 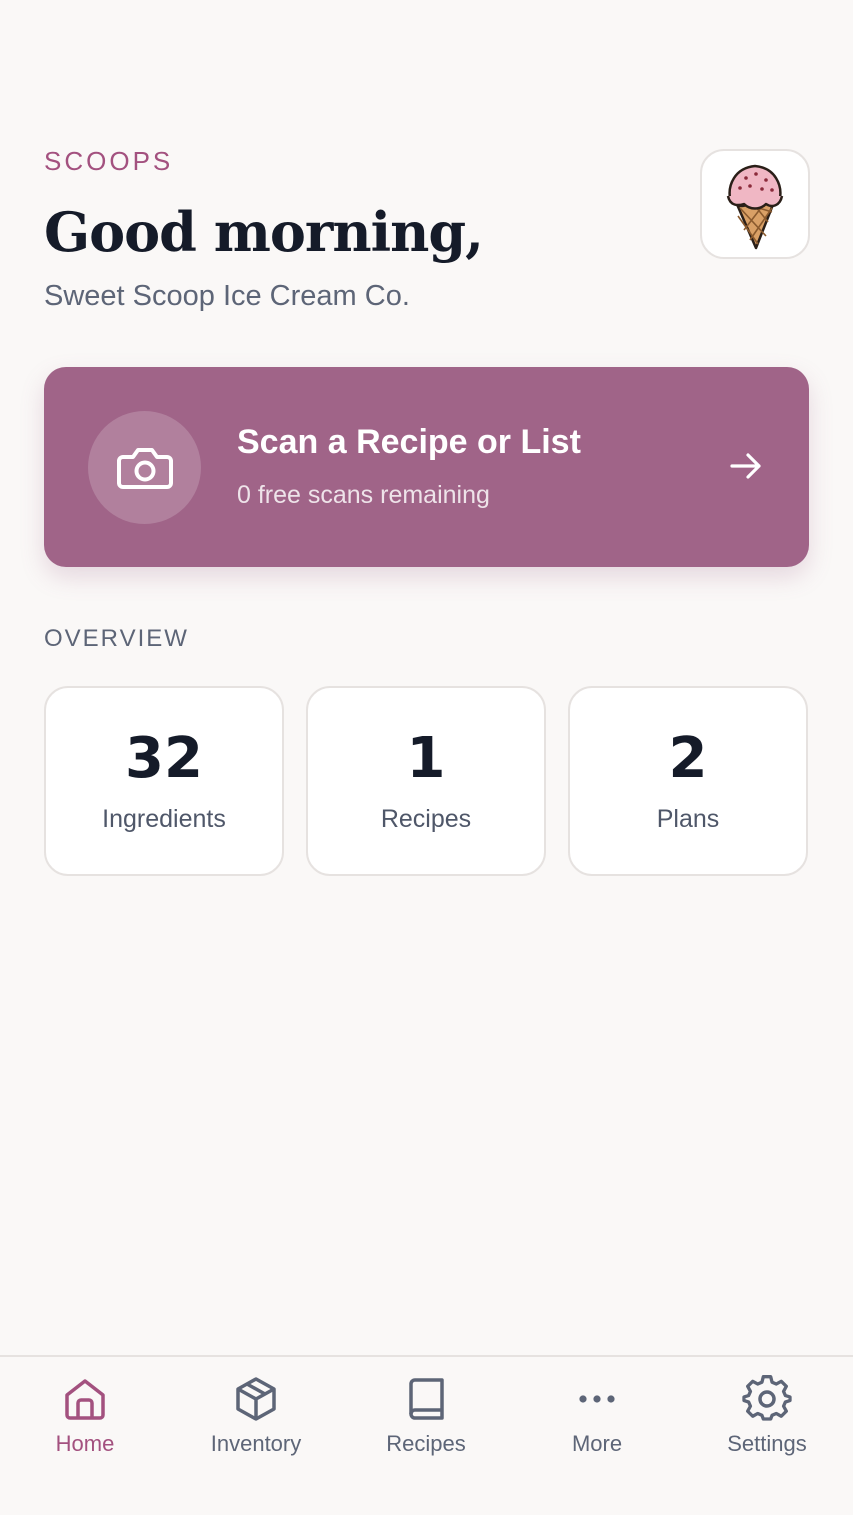 I want to click on tab-label: Settings, so click(x=767, y=1443).